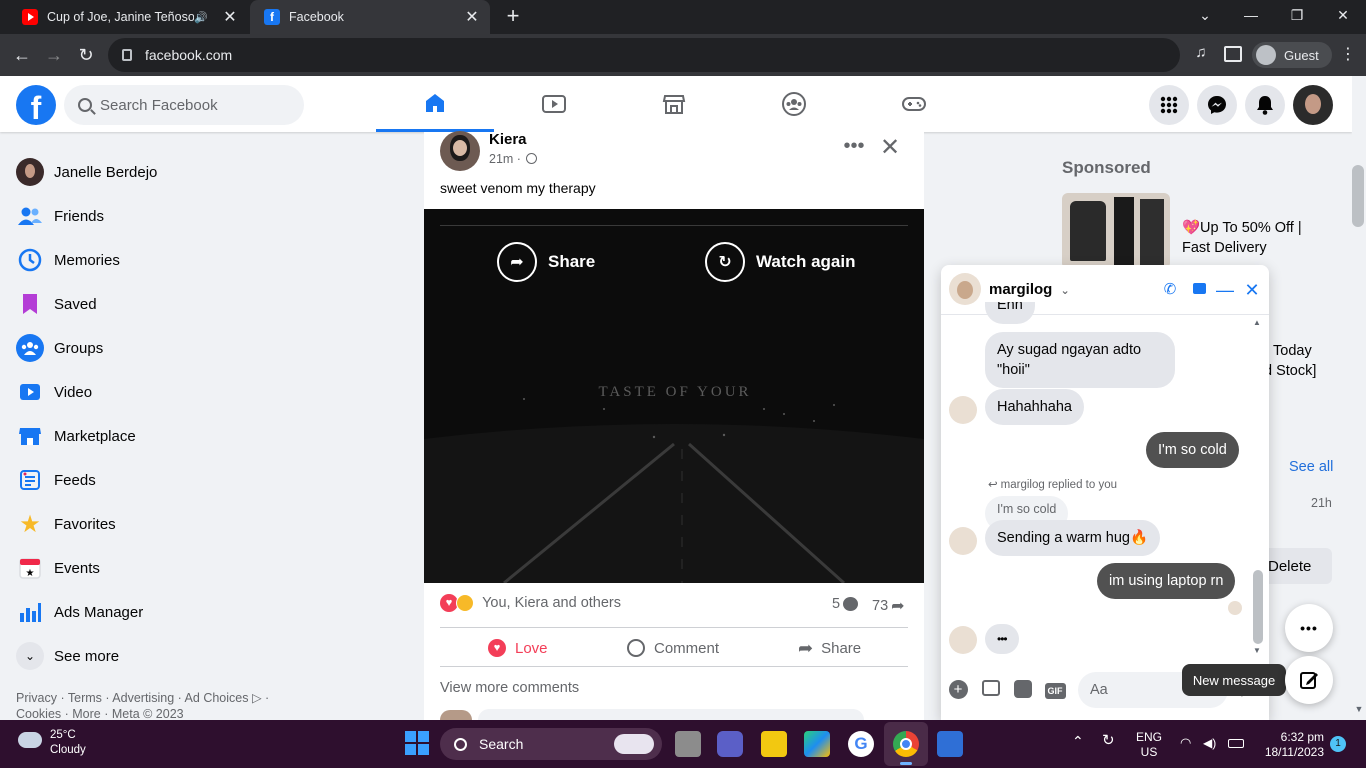 This screenshot has height=768, width=1366. Describe the element at coordinates (1297, 15) in the screenshot. I see `maximize-button: ❐` at that location.